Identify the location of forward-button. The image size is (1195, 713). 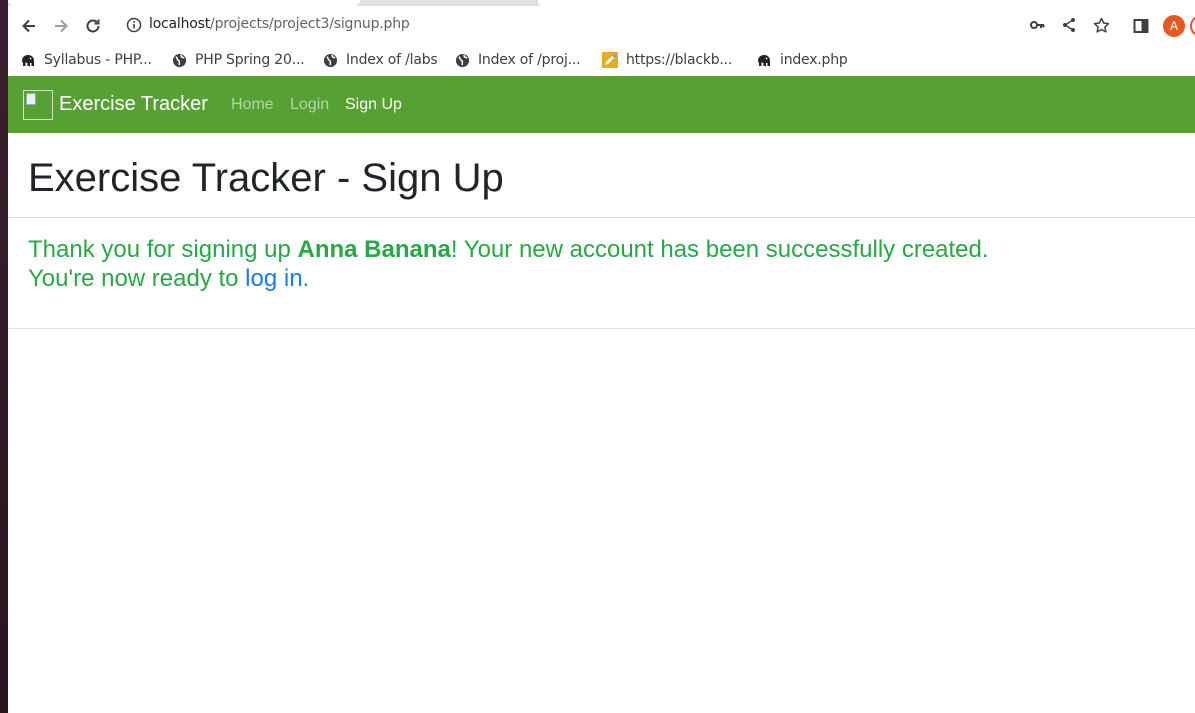
(61, 26).